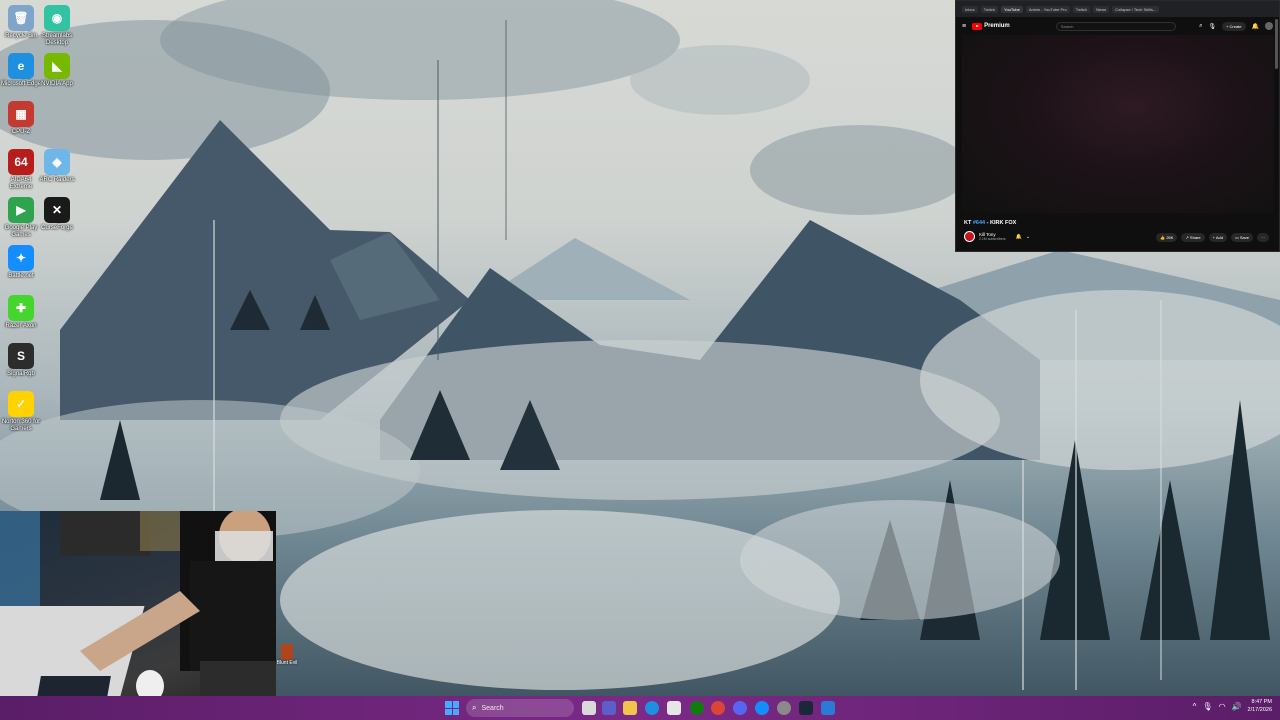 Image resolution: width=1280 pixels, height=720 pixels. I want to click on streamlabs-desktop-icon: ◉, so click(57, 18).